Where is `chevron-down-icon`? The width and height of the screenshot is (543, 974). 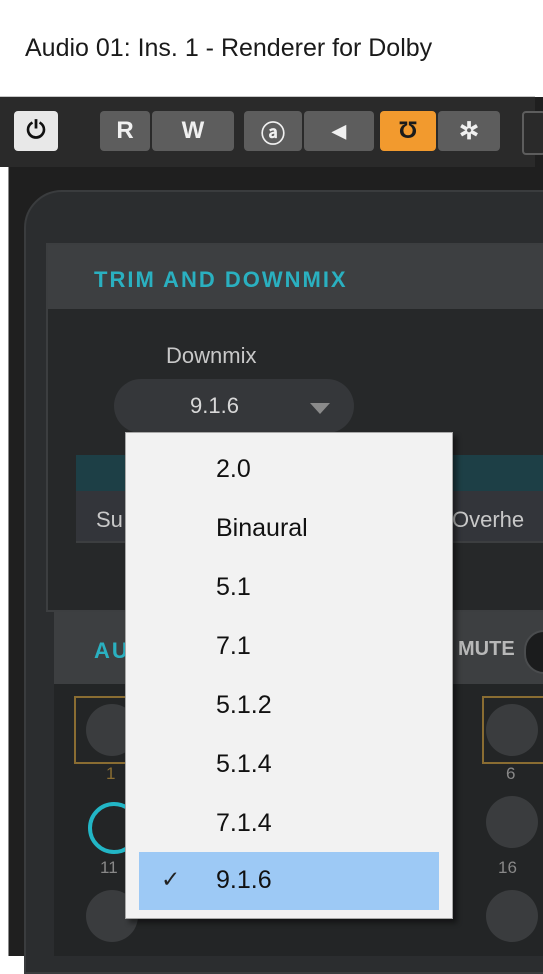
chevron-down-icon is located at coordinates (320, 408).